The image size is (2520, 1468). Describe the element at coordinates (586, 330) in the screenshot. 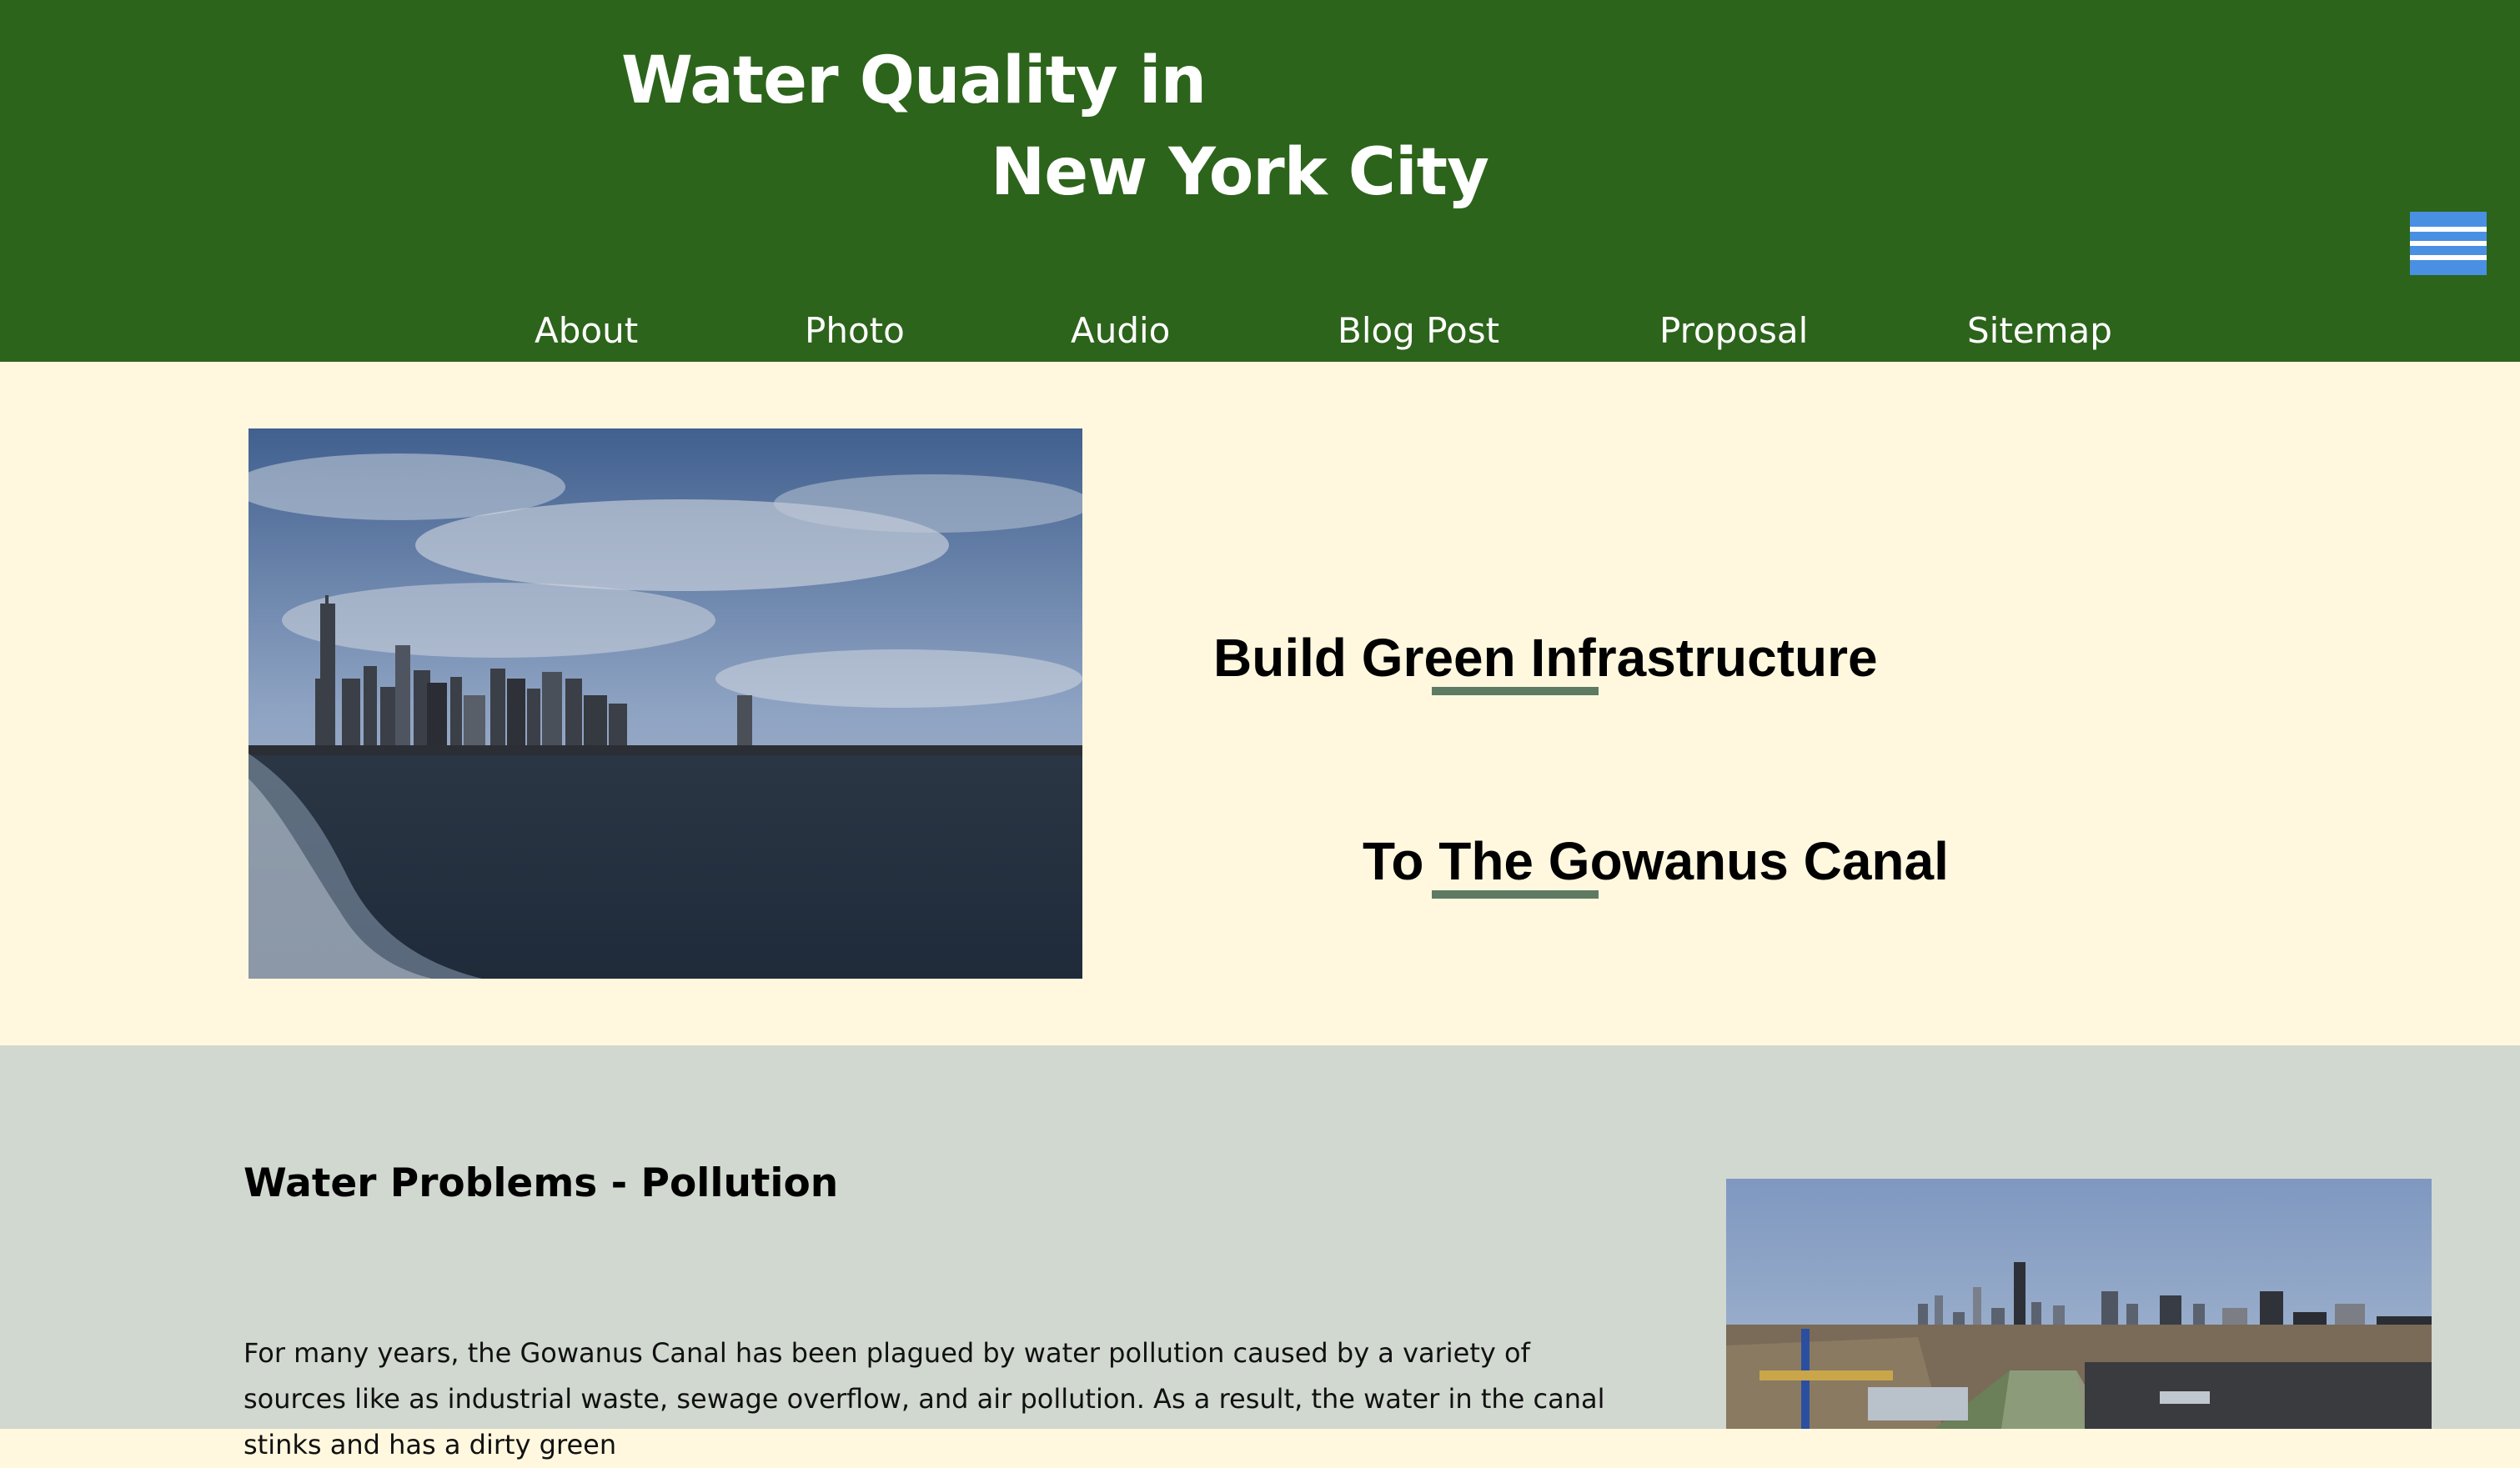

I see `nav-item-about: About` at that location.